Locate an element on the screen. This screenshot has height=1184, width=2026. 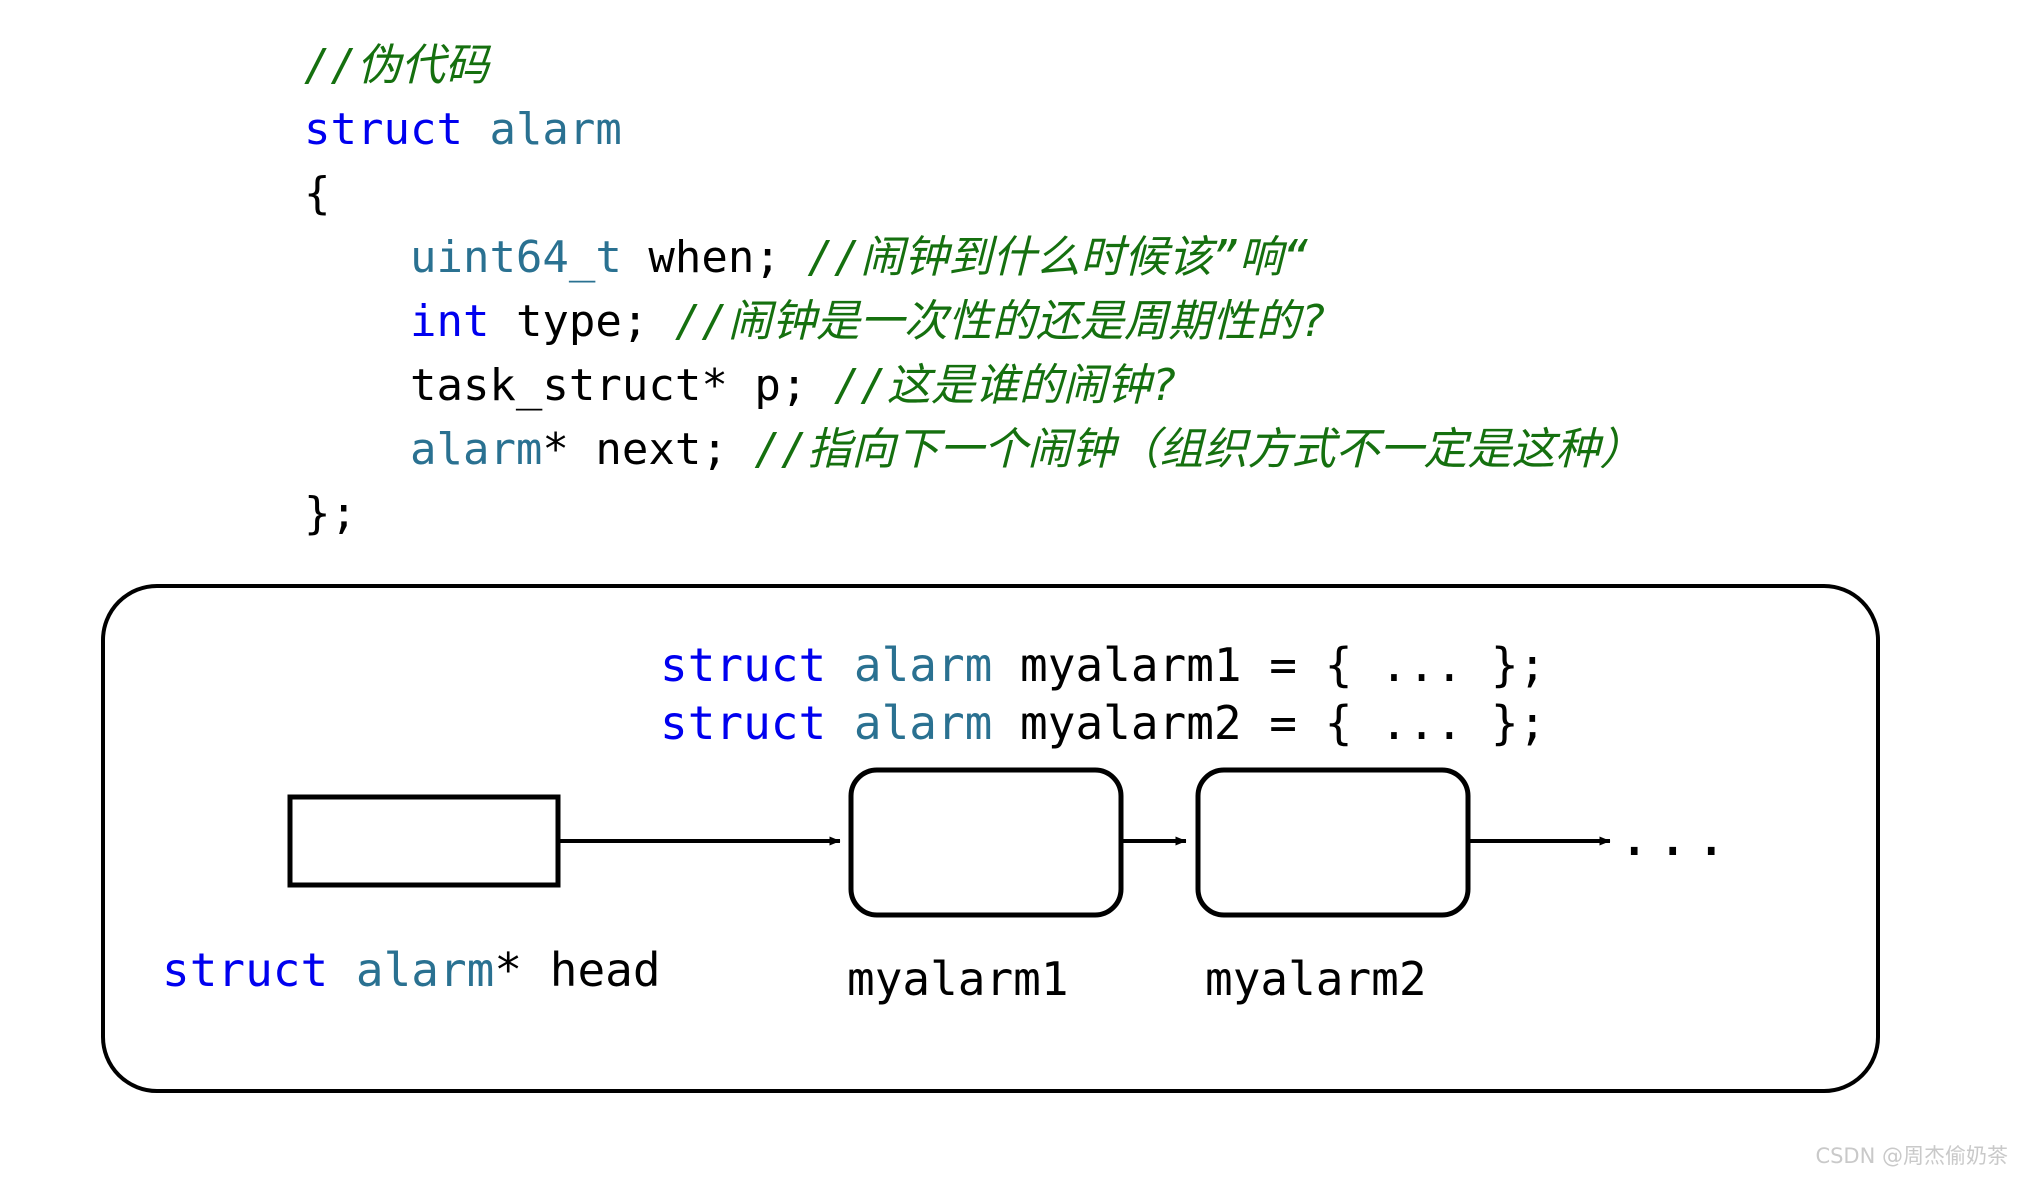
code-token-plain: when; is located at coordinates (714, 257).